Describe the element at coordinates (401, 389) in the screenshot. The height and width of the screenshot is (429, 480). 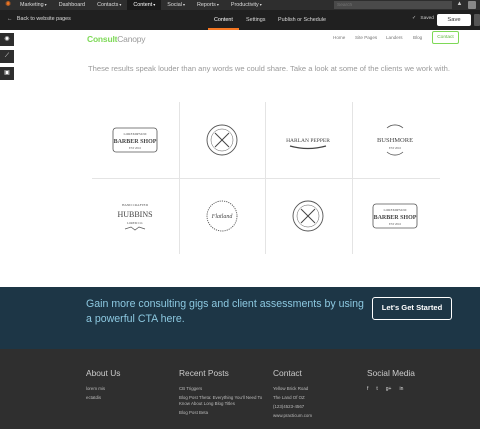
I see `linkedin-icon: in` at that location.